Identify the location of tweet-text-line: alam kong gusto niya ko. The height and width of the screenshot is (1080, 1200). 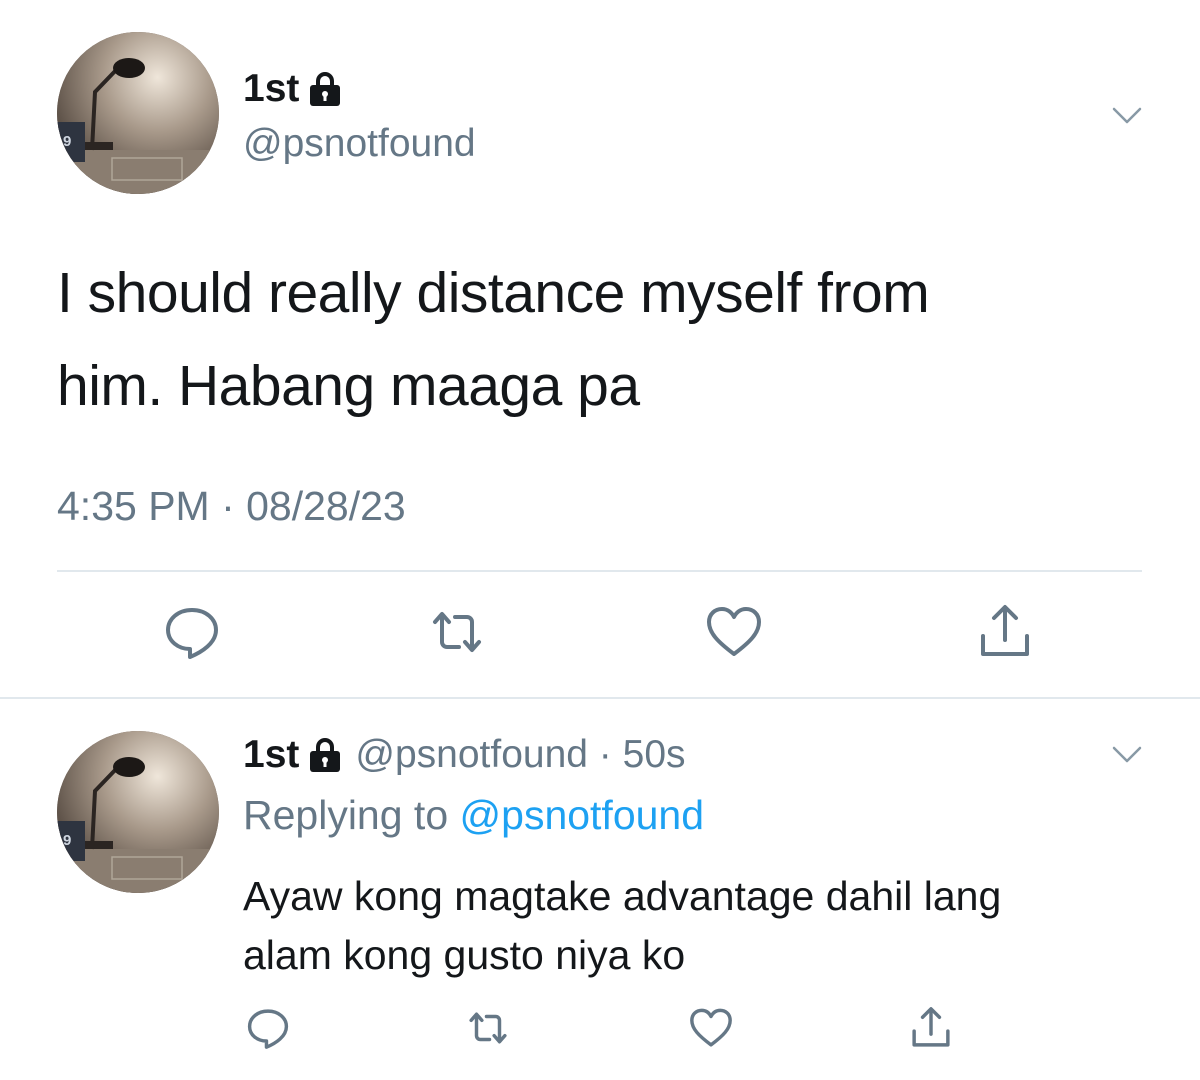
(464, 955).